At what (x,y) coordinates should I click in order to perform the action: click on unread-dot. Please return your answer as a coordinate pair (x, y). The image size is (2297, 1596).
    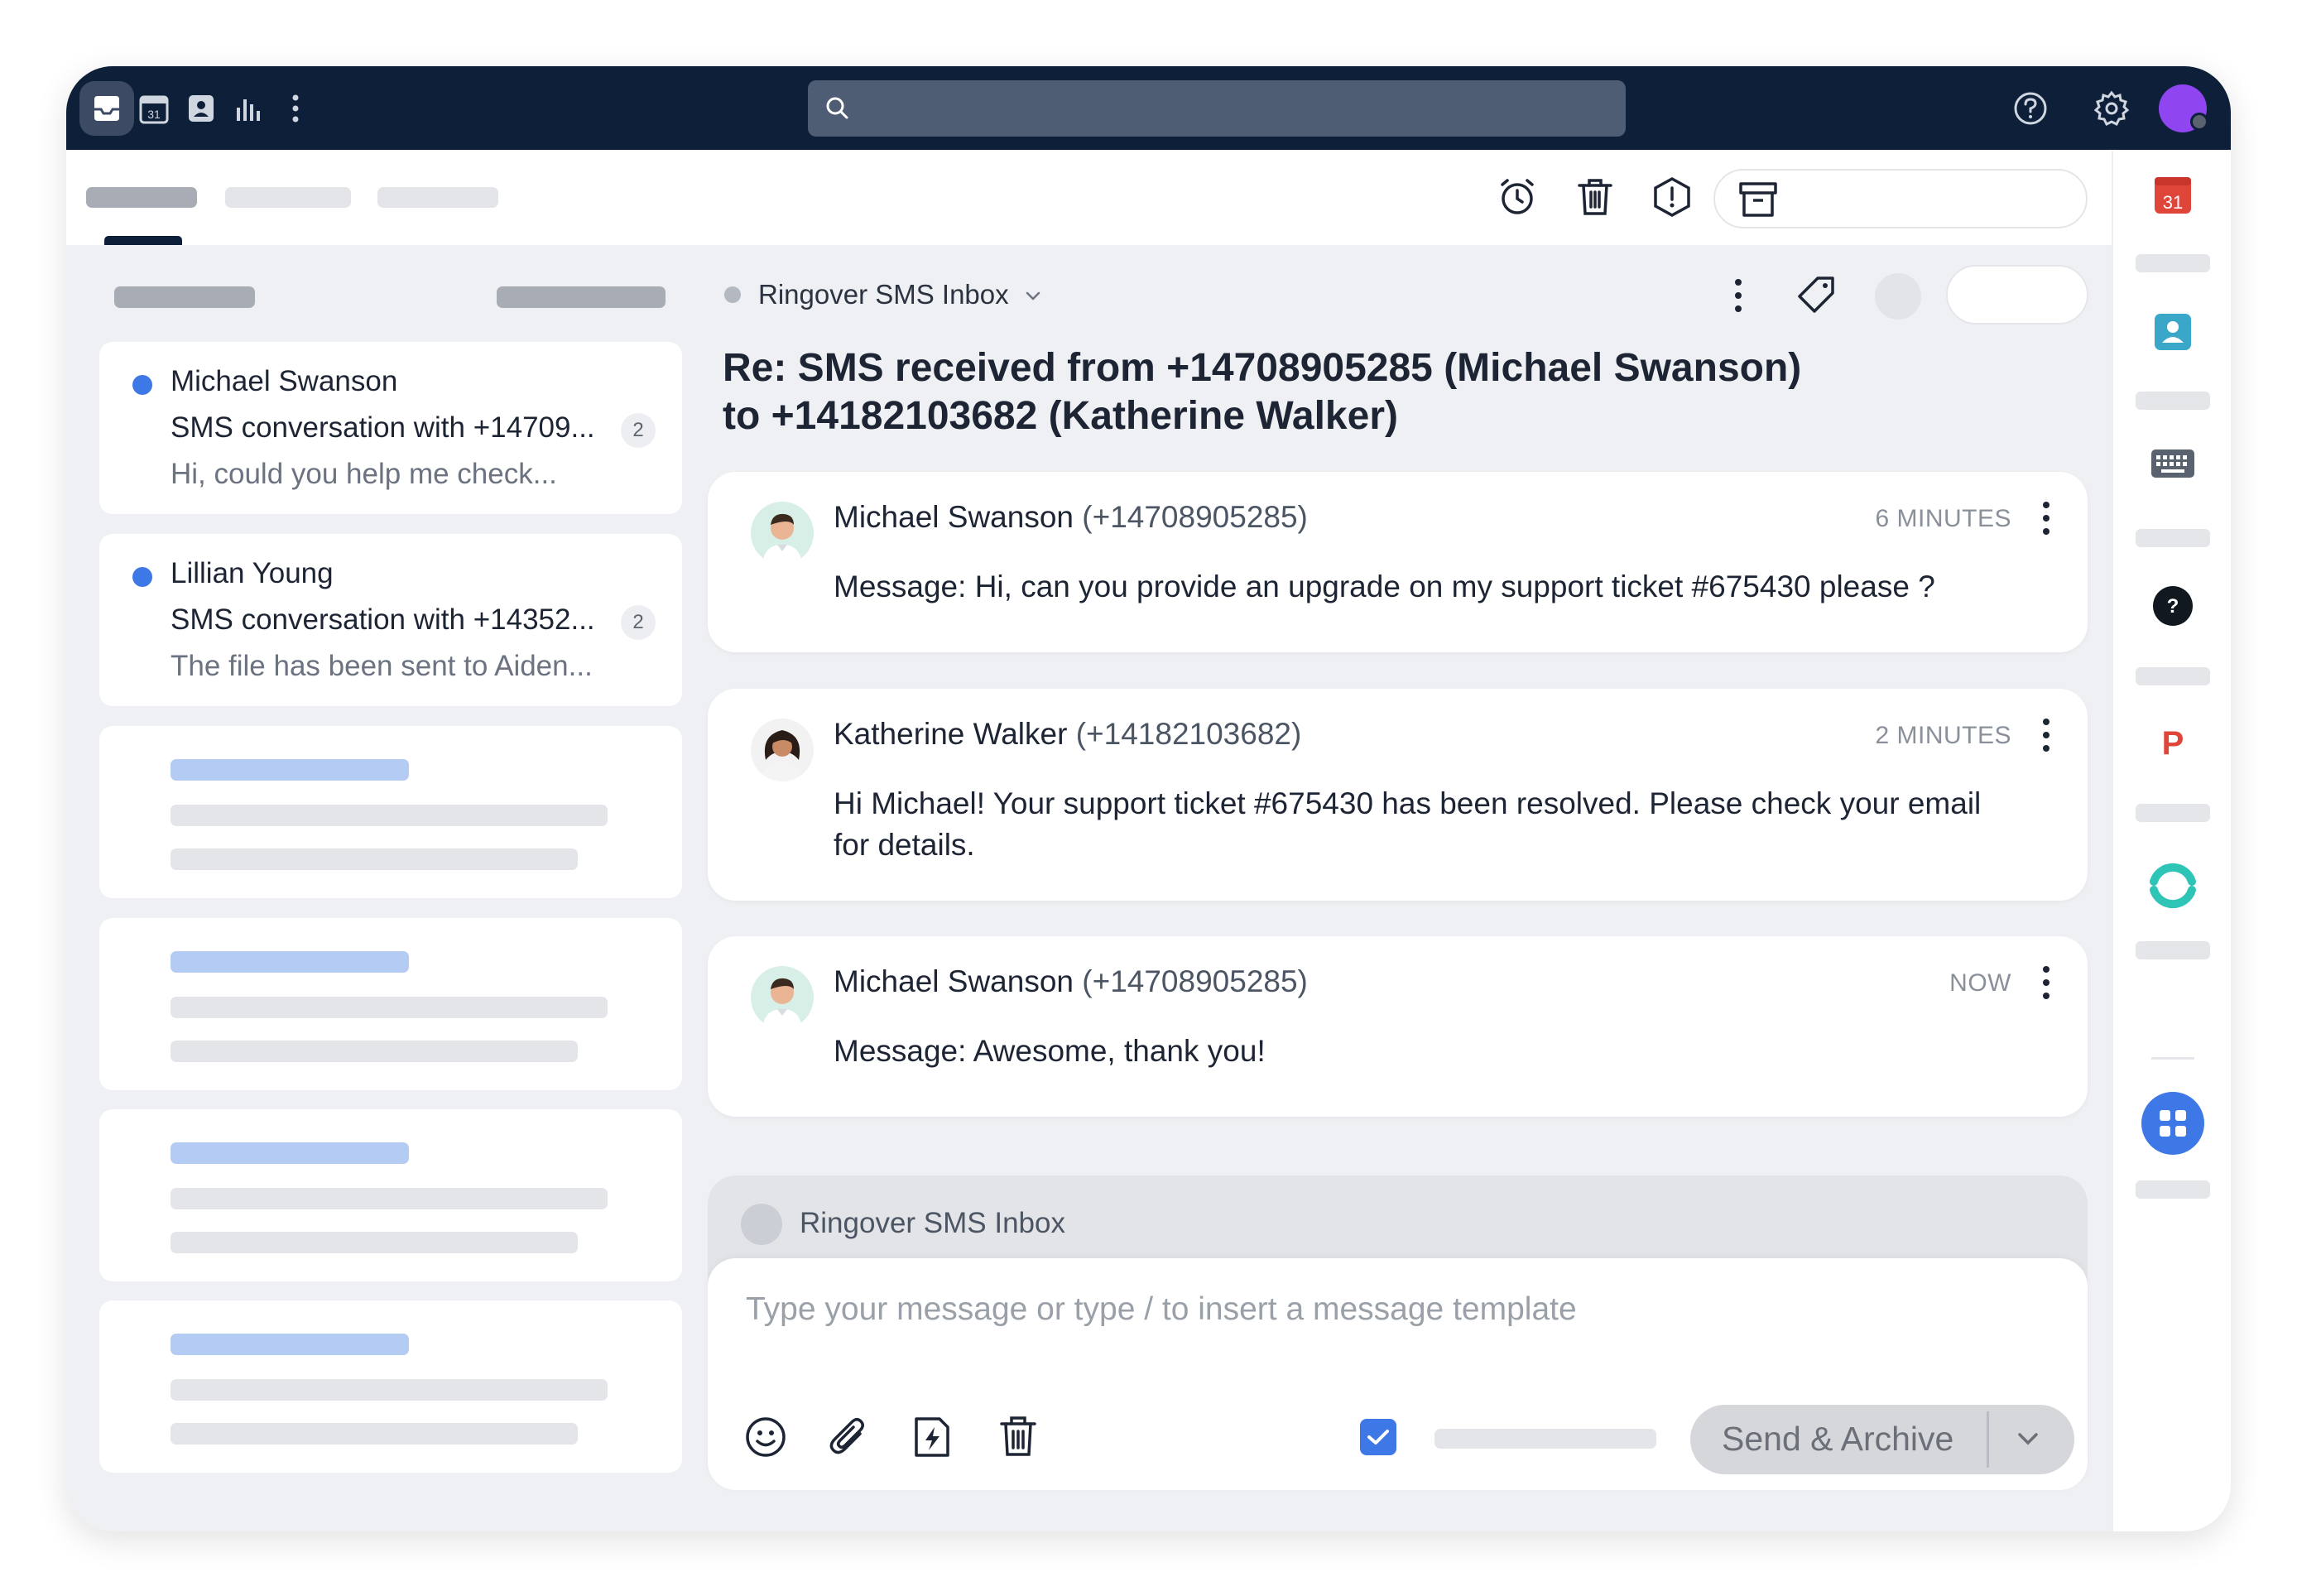
    Looking at the image, I should click on (142, 577).